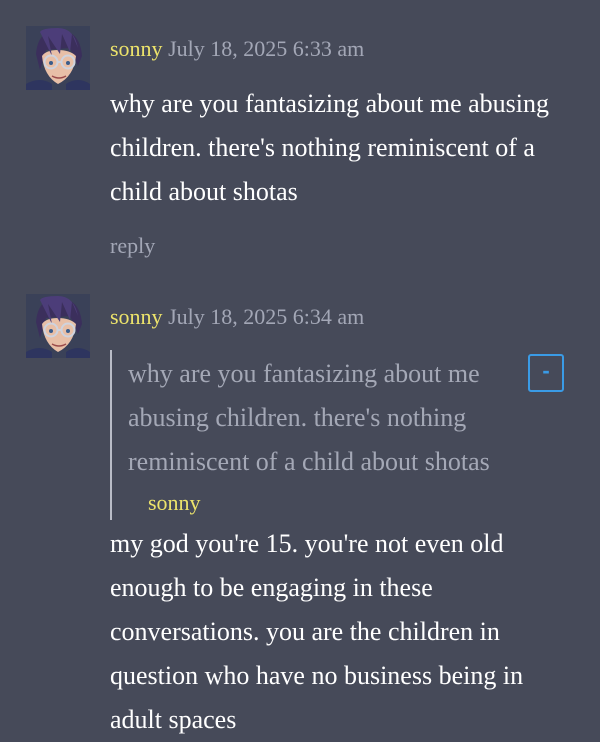 The height and width of the screenshot is (742, 600). What do you see at coordinates (266, 48) in the screenshot?
I see `timestamp: July 18, 2025 6:33 am` at bounding box center [266, 48].